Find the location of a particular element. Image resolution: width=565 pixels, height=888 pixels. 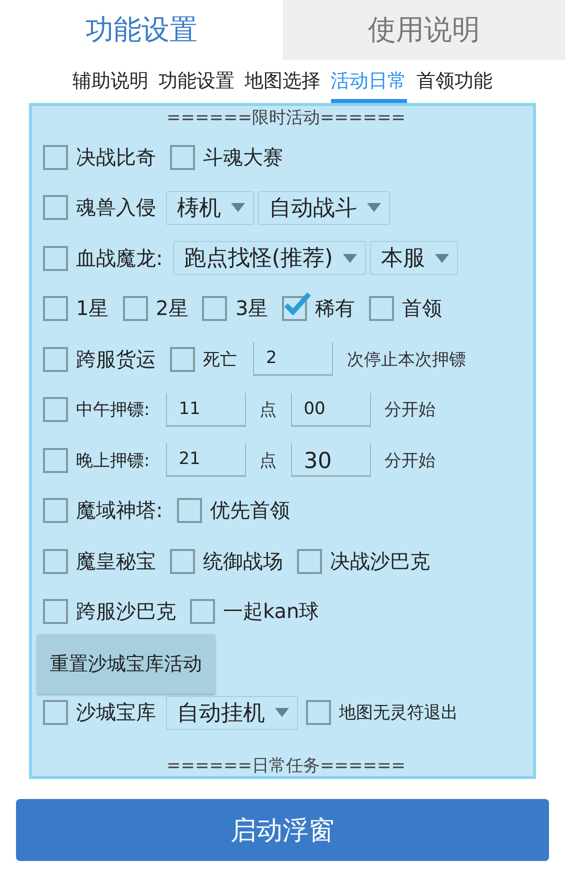

start-button: 启动浮窗 is located at coordinates (282, 830).